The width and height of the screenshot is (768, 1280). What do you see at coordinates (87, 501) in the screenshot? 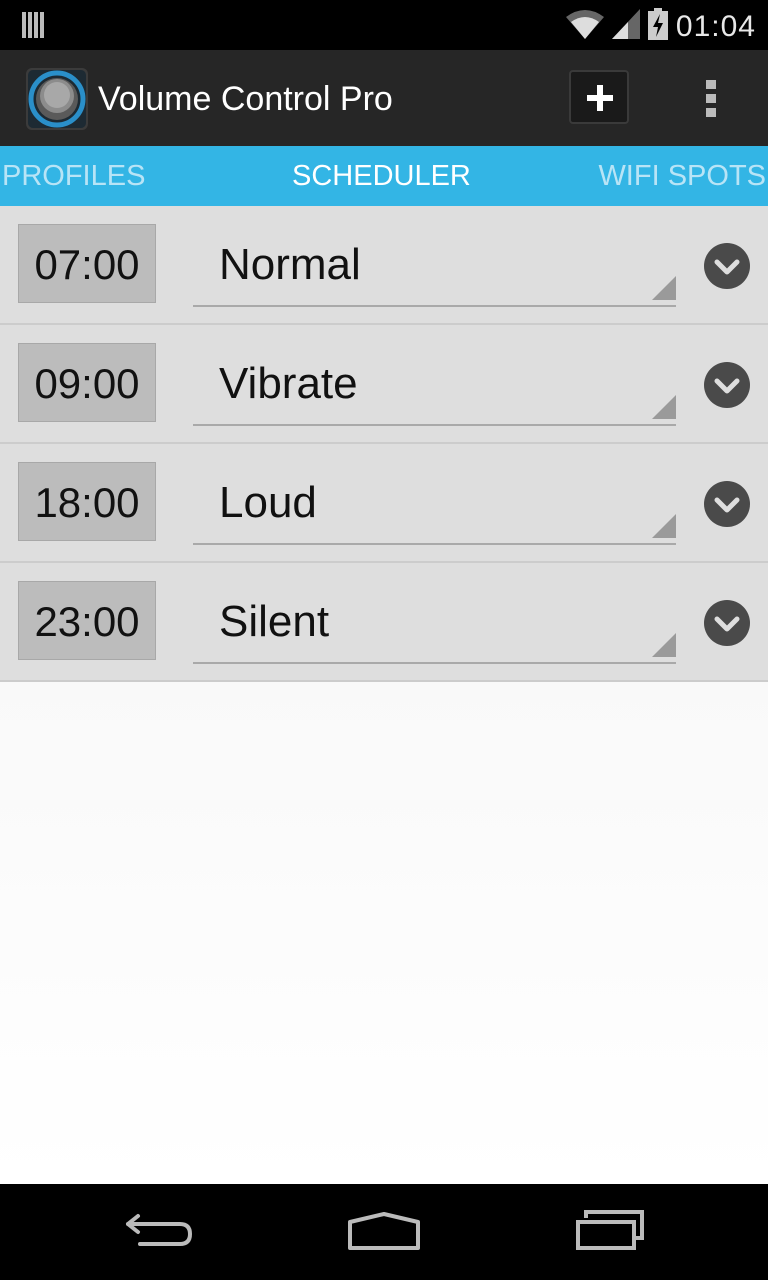
I see `time-picker-button: 18:00` at bounding box center [87, 501].